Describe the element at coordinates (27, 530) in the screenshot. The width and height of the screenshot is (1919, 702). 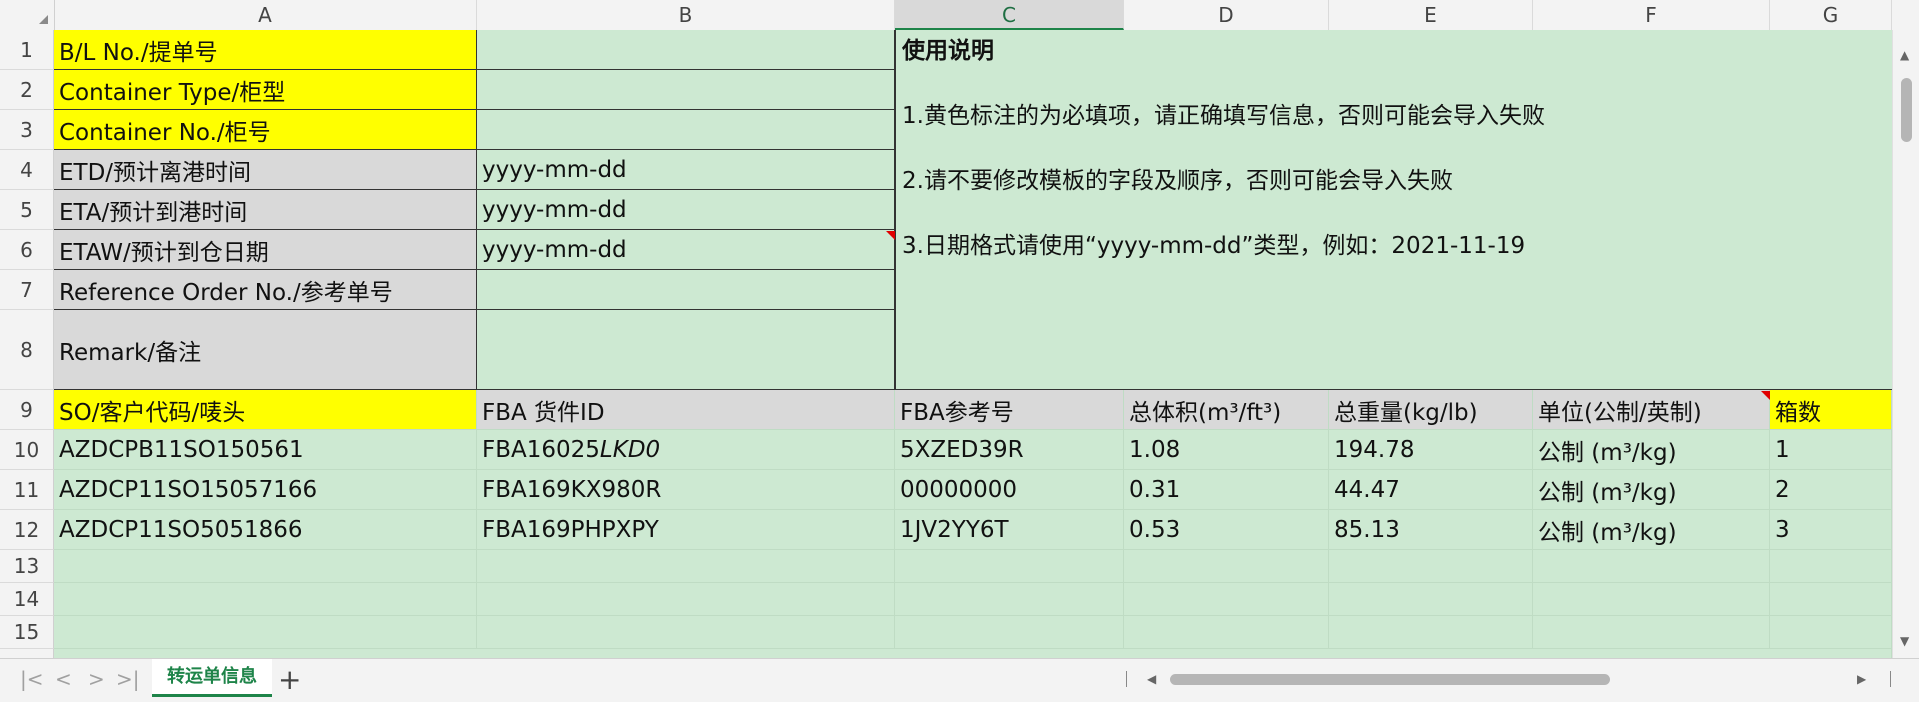
I see `row-header-12: 12` at that location.